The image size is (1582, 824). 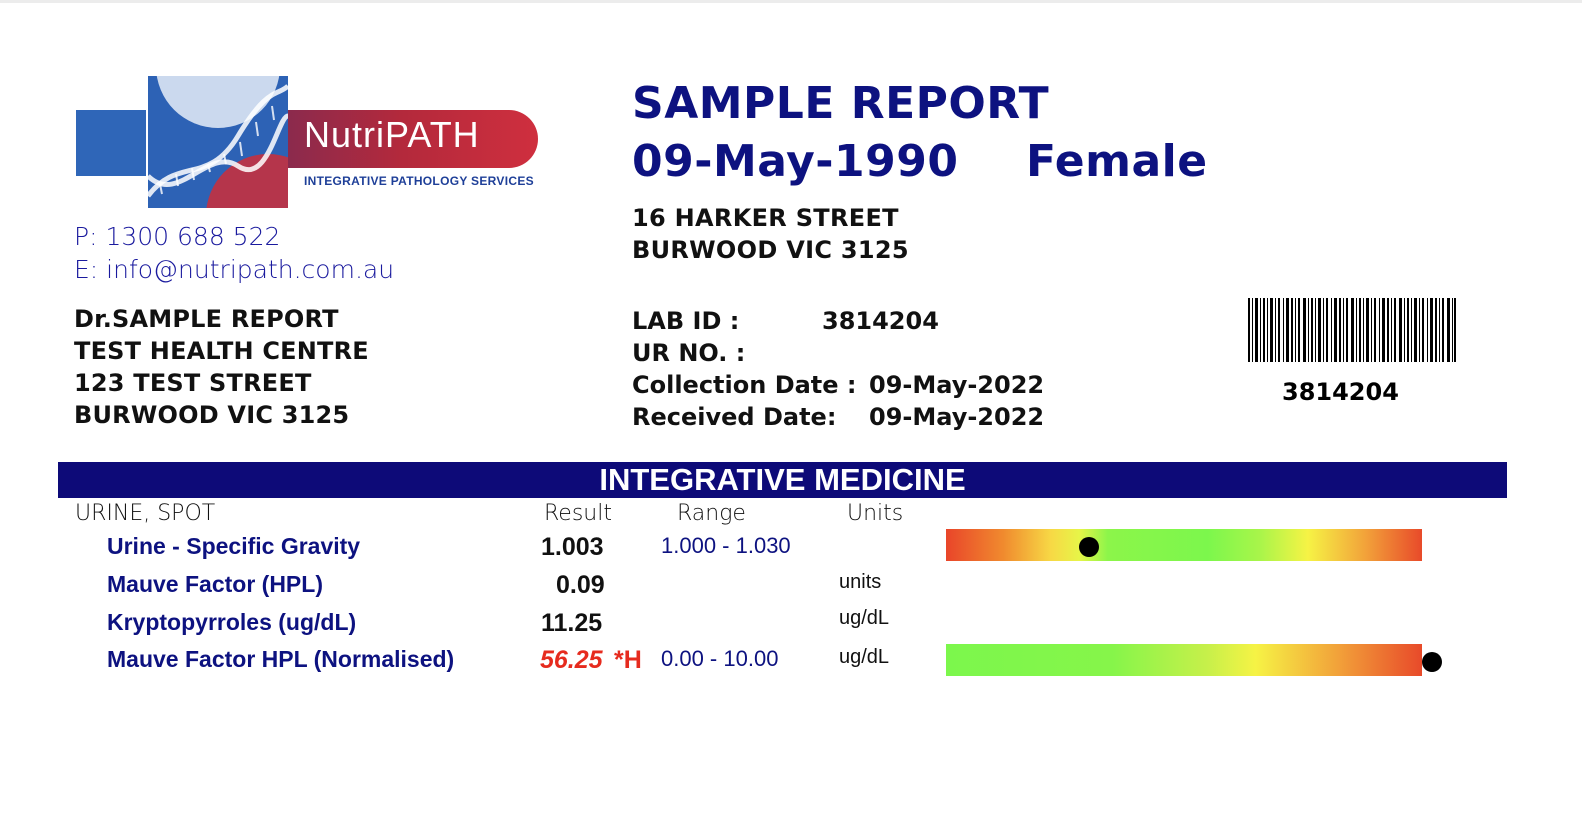 I want to click on section-banner: INTEGRATIVE MEDICINE, so click(x=782, y=480).